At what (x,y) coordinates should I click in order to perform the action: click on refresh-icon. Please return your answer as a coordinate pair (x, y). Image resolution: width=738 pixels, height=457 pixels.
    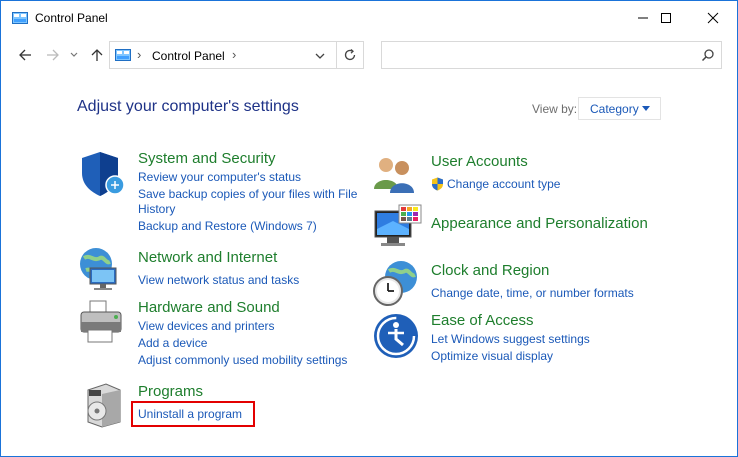
    Looking at the image, I should click on (350, 55).